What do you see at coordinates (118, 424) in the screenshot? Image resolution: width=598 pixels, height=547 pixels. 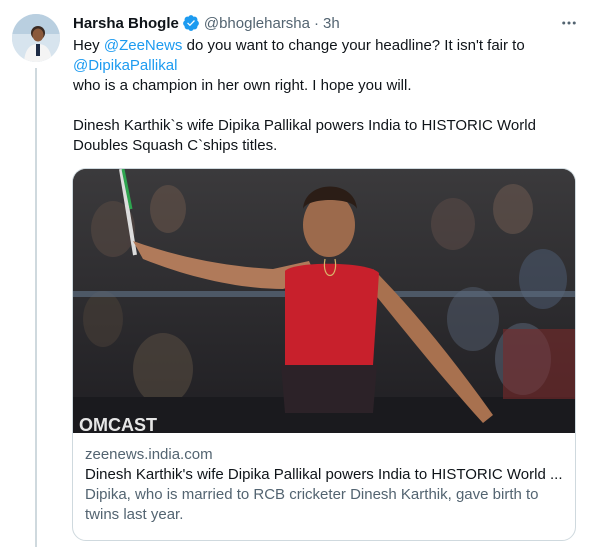 I see `image-watermark: OMCAST` at bounding box center [118, 424].